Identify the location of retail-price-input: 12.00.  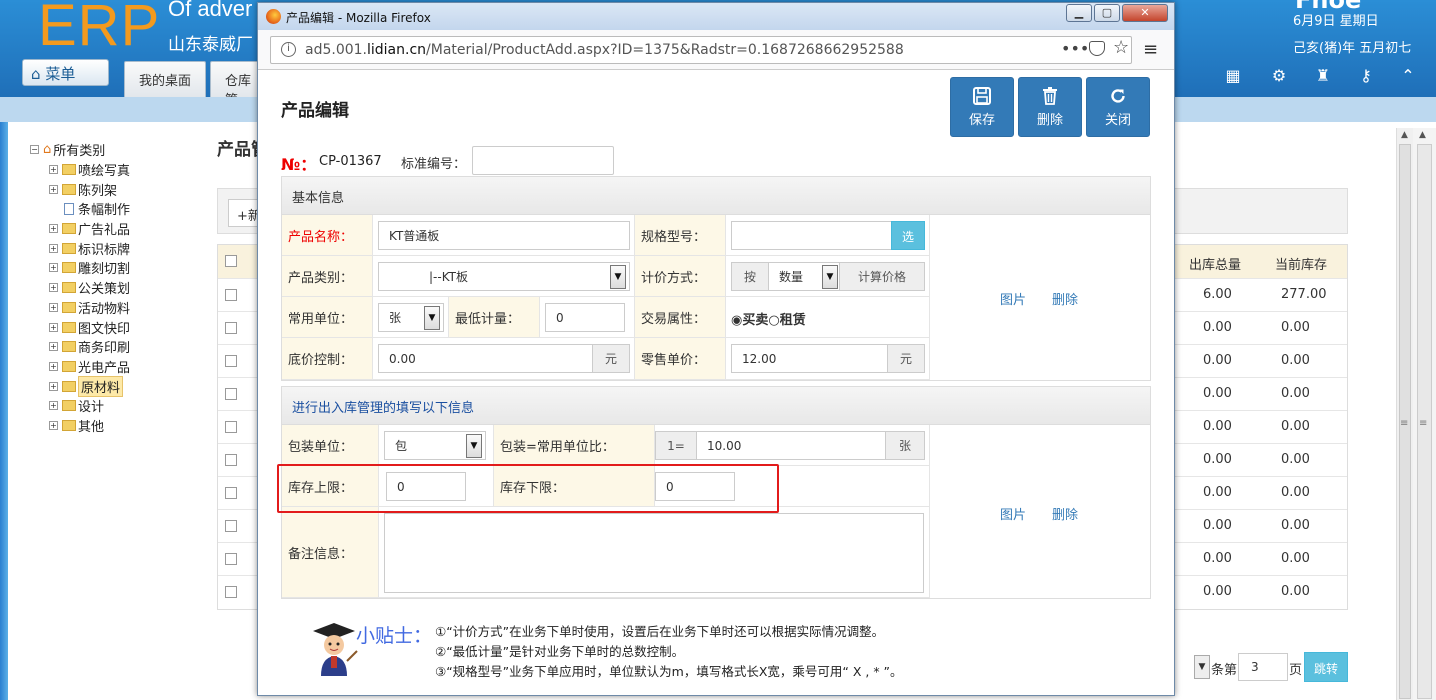
(809, 358).